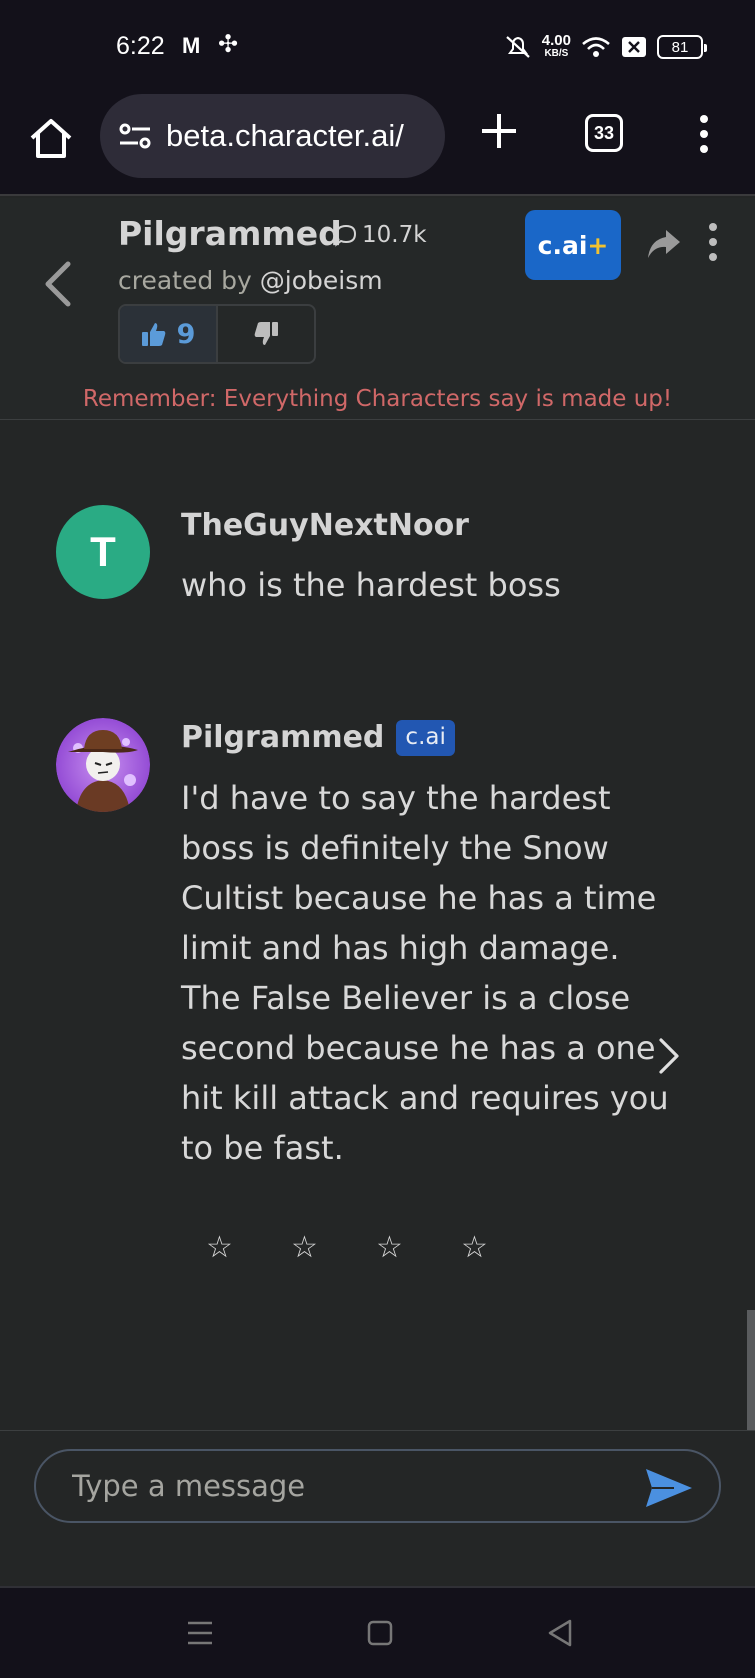 The height and width of the screenshot is (1678, 755). What do you see at coordinates (230, 233) in the screenshot?
I see `character-name: Pilgrammed` at bounding box center [230, 233].